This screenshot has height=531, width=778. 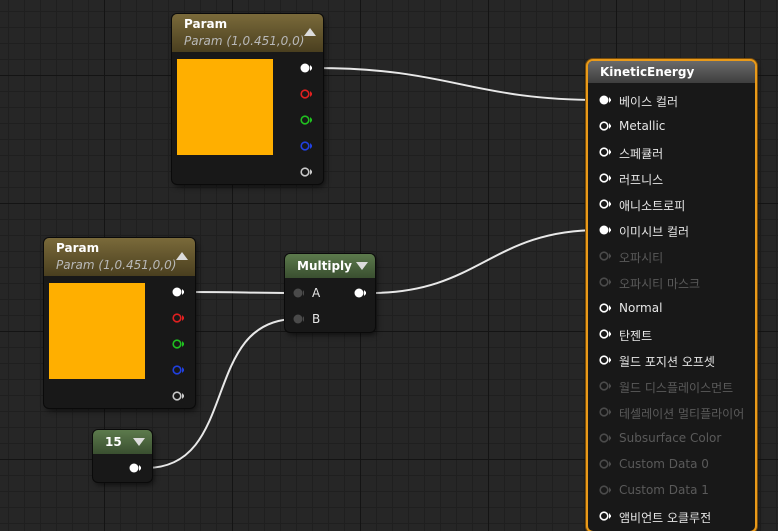 I want to click on wire-param2-to-multiply-a, so click(x=242, y=292).